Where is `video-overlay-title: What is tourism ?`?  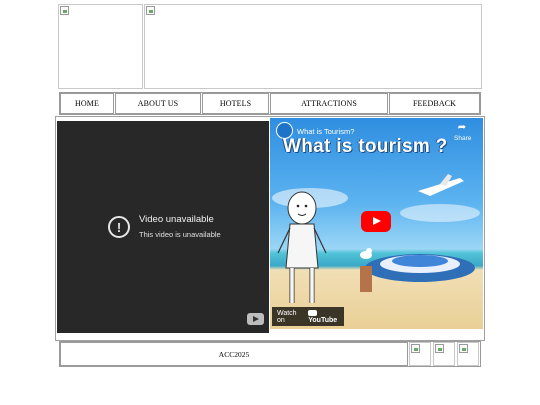
video-overlay-title: What is tourism ? is located at coordinates (365, 146).